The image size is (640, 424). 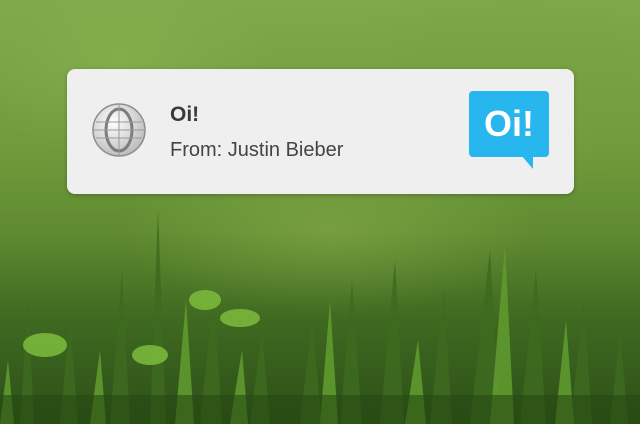 I want to click on speech-bubble-icon: Oi!, so click(x=510, y=131).